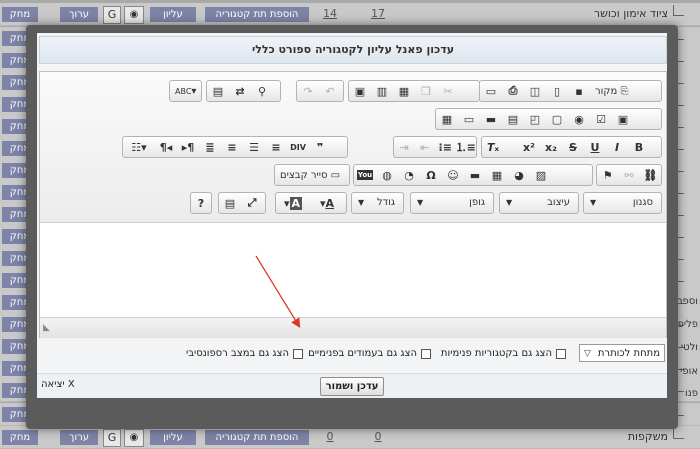 The height and width of the screenshot is (449, 700). What do you see at coordinates (404, 91) in the screenshot?
I see `paste-button: ▦` at bounding box center [404, 91].